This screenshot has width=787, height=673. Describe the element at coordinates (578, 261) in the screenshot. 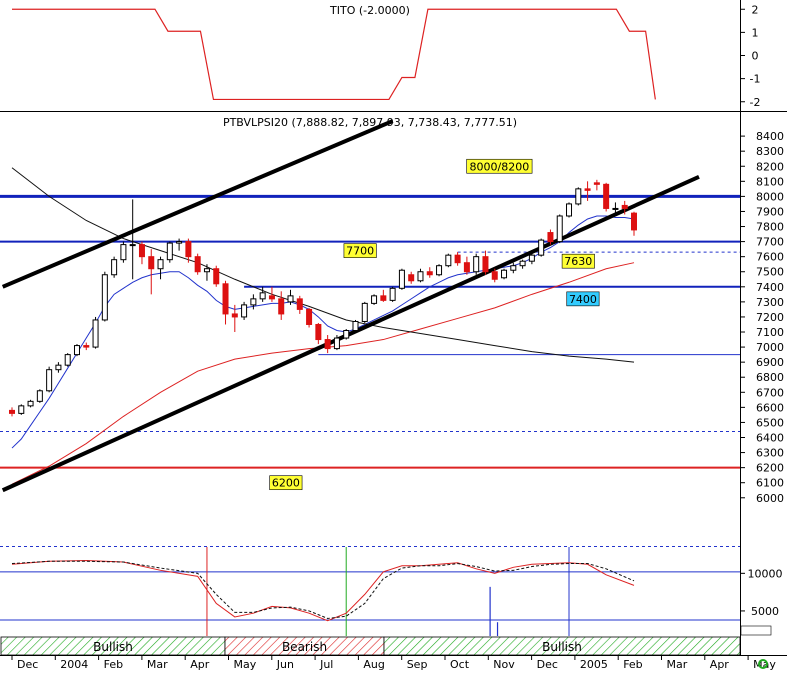

I see `level-tag-label: 7630` at that location.